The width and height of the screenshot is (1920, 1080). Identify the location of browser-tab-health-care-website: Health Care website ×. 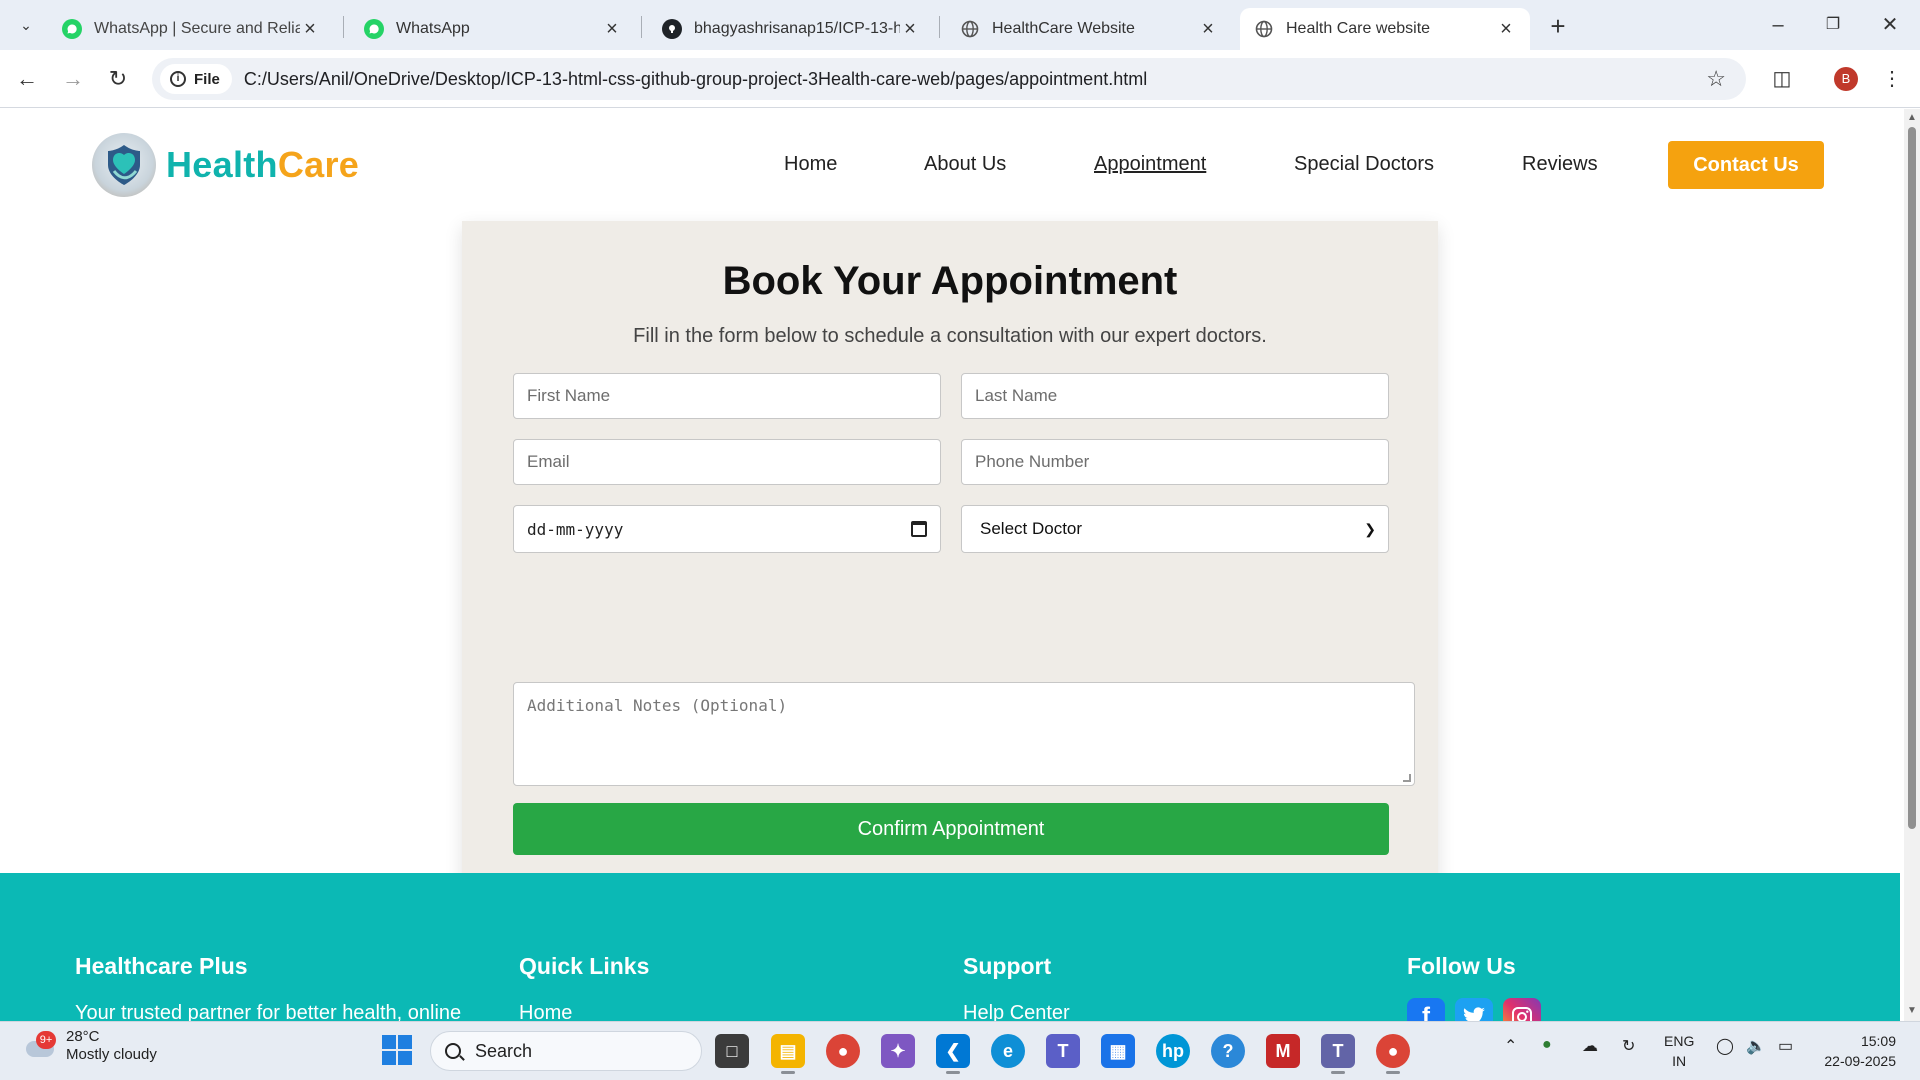
(1385, 29).